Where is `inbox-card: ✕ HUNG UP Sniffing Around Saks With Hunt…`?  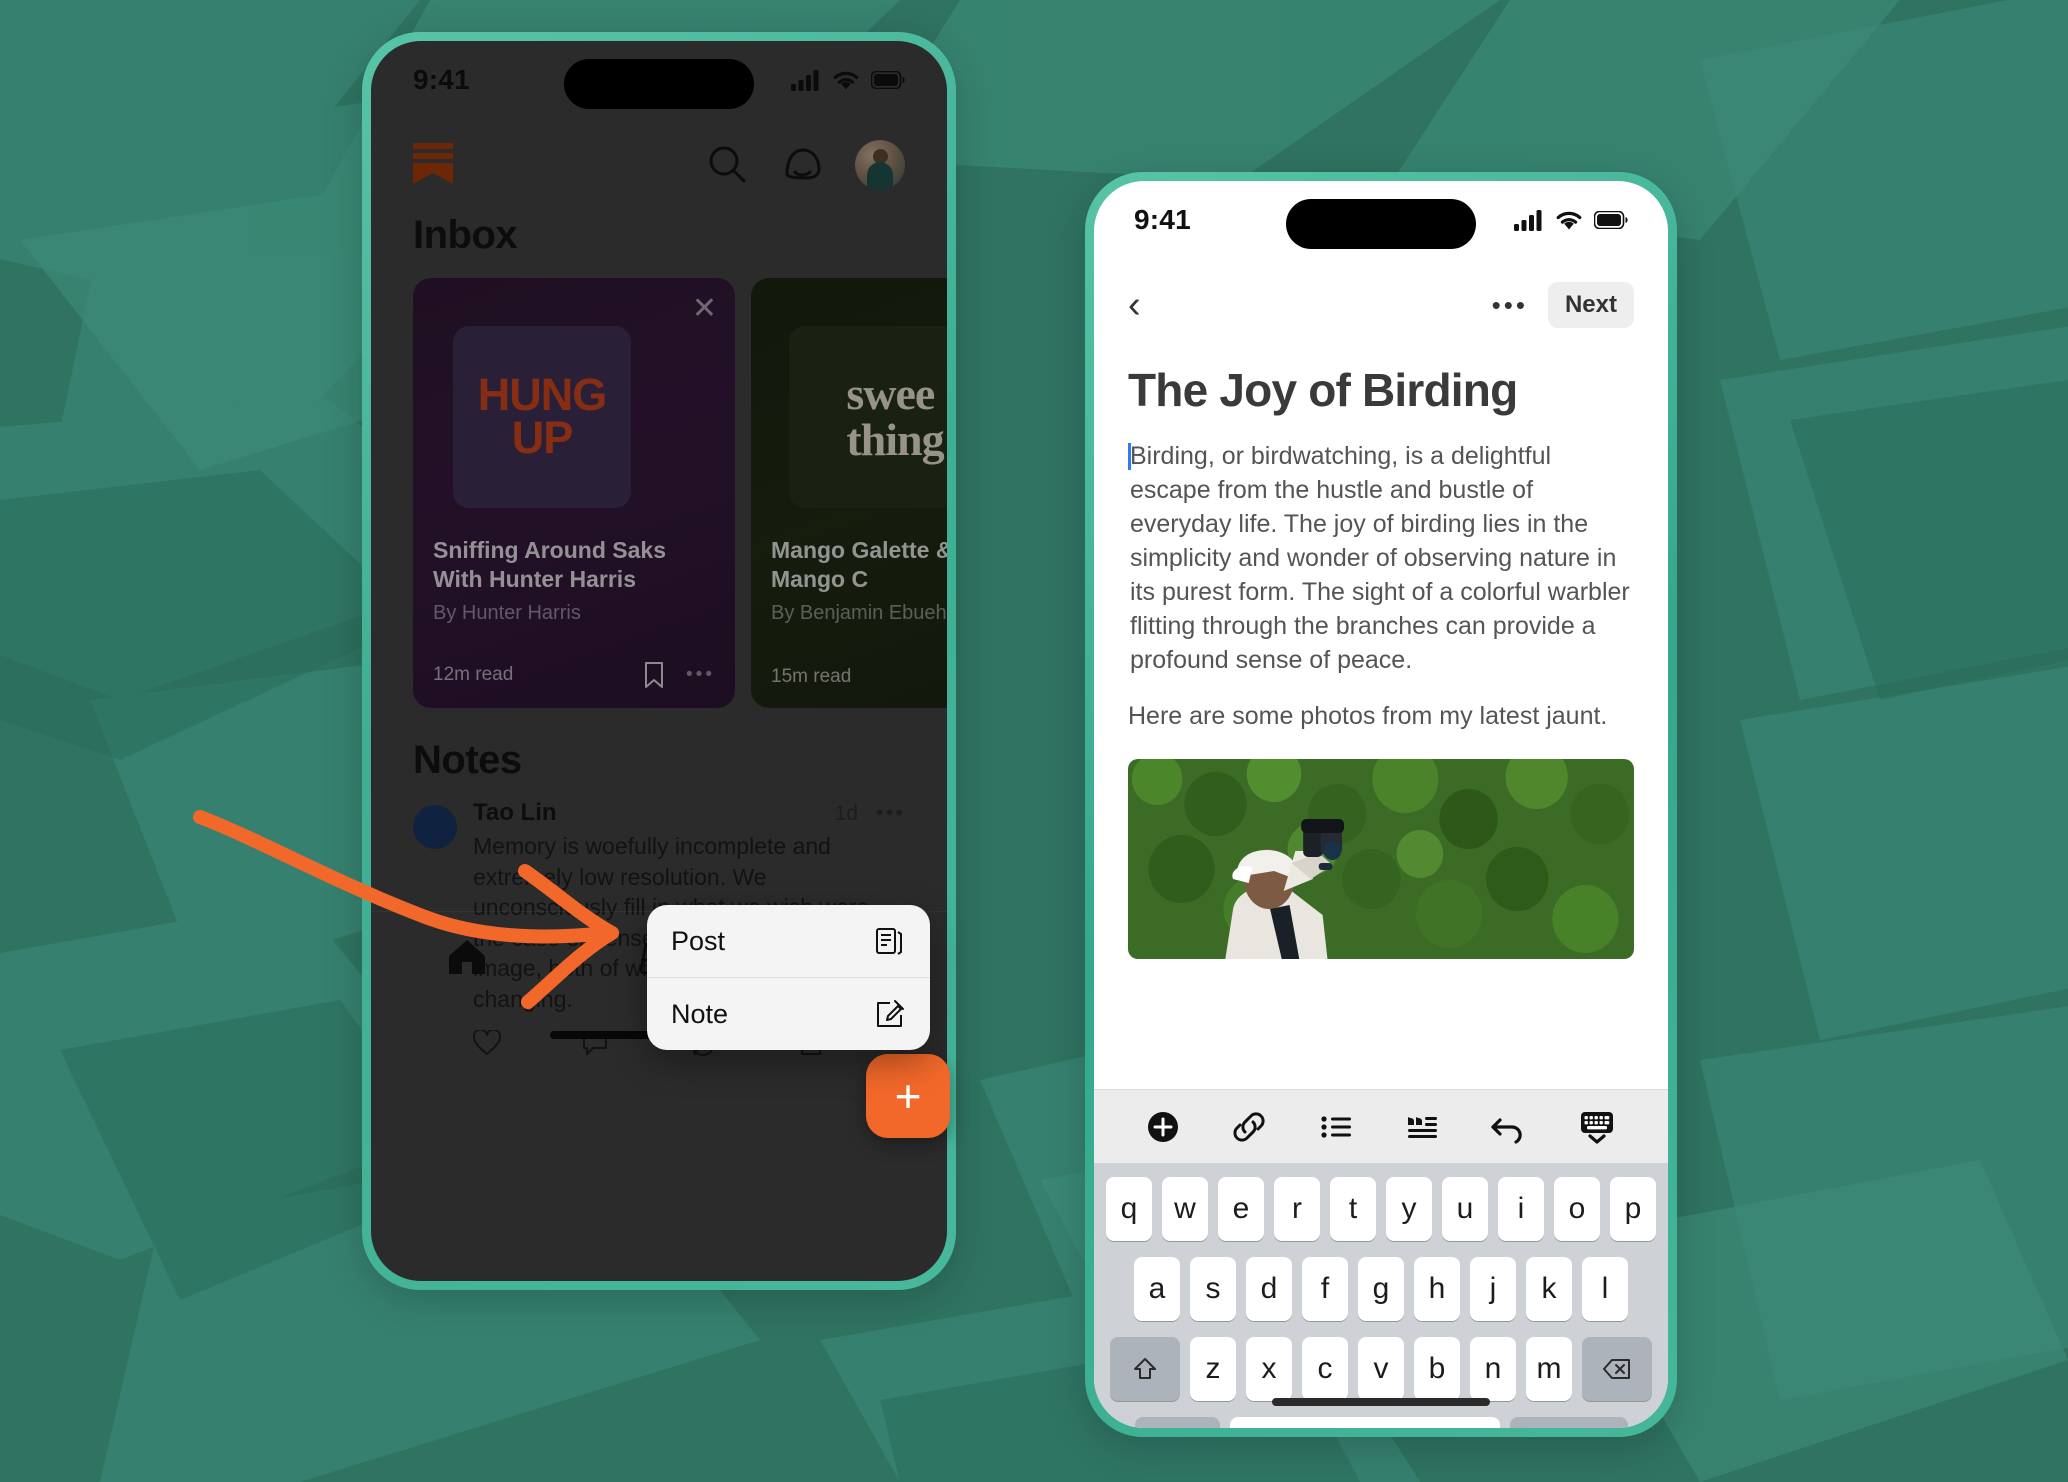 inbox-card: ✕ HUNG UP Sniffing Around Saks With Hunt… is located at coordinates (574, 493).